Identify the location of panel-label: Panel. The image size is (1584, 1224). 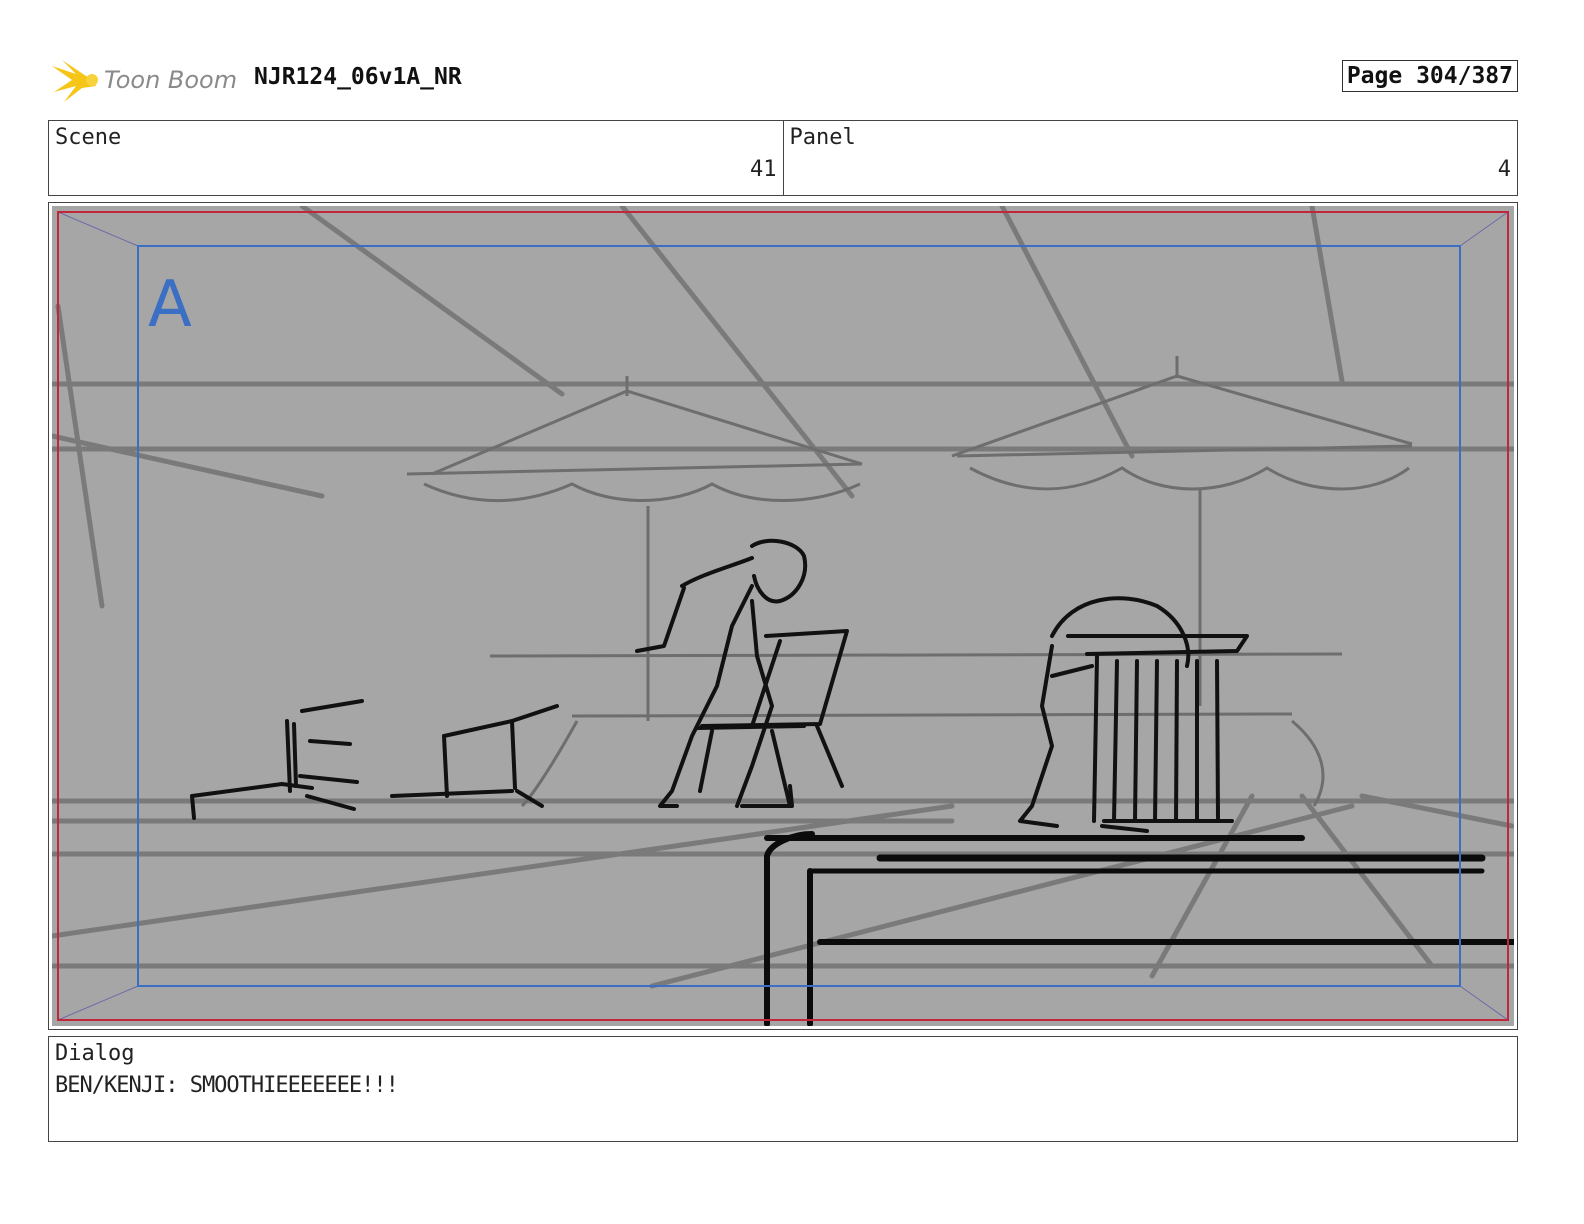
(822, 137).